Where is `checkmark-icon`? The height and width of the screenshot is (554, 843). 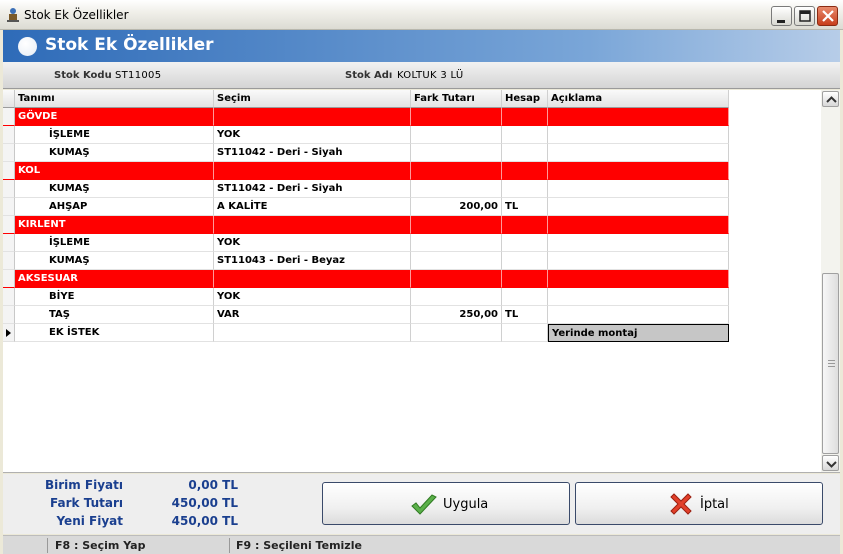 checkmark-icon is located at coordinates (424, 504).